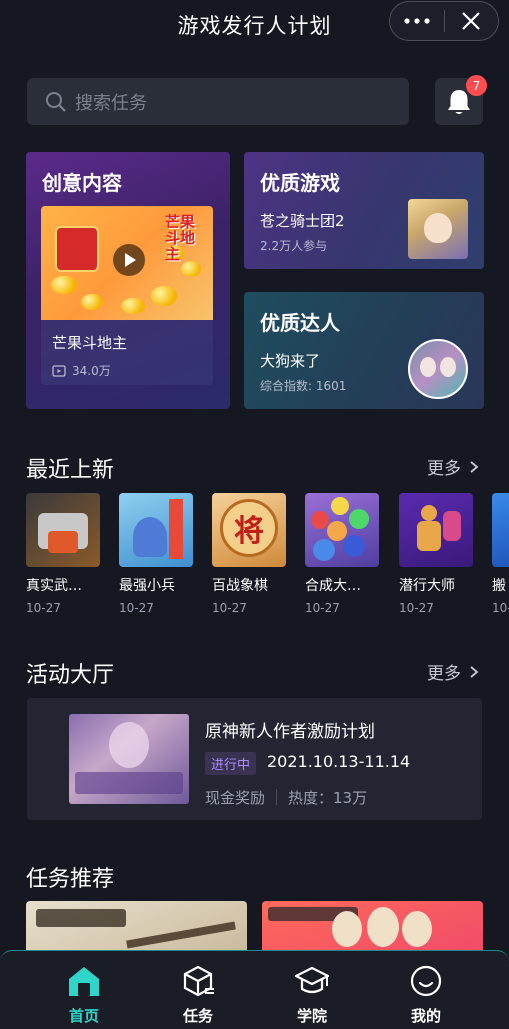 The height and width of the screenshot is (1029, 509). What do you see at coordinates (300, 183) in the screenshot?
I see `quality-game-title: 优质游戏` at bounding box center [300, 183].